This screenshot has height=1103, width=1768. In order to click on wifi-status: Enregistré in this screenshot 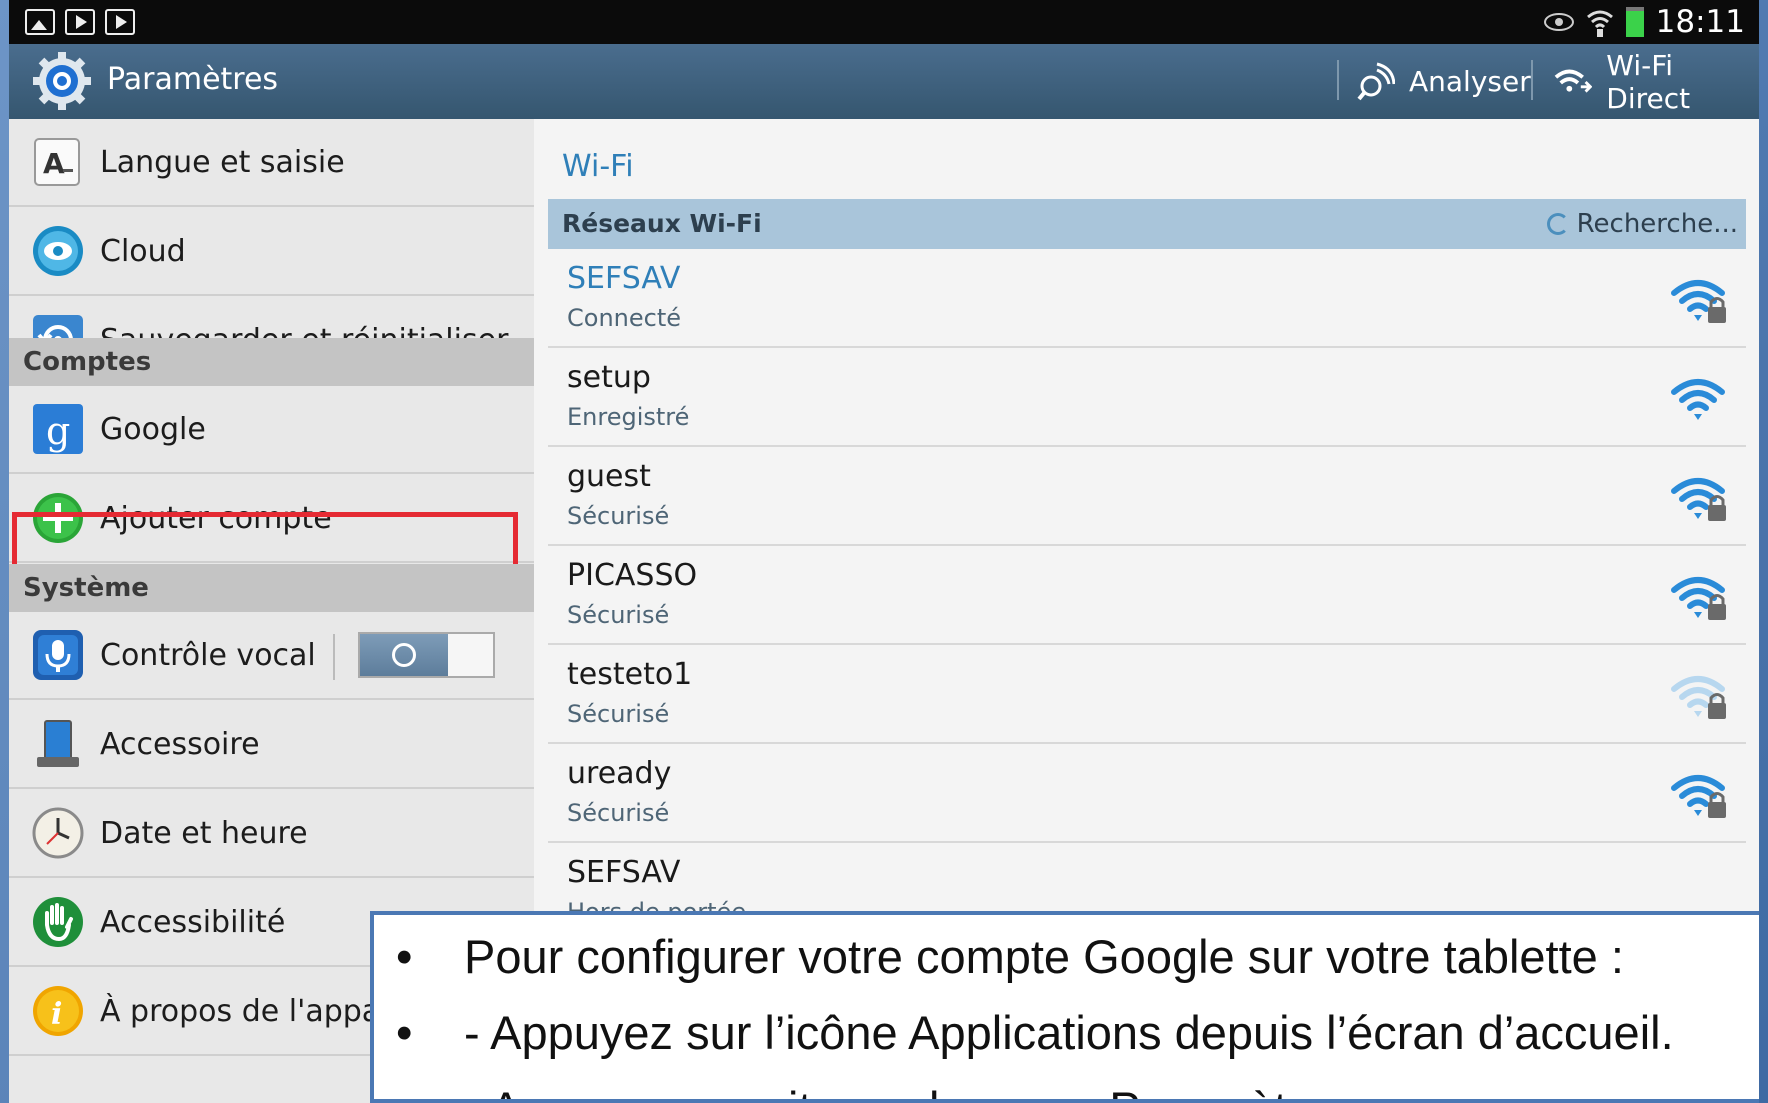, I will do `click(628, 417)`.